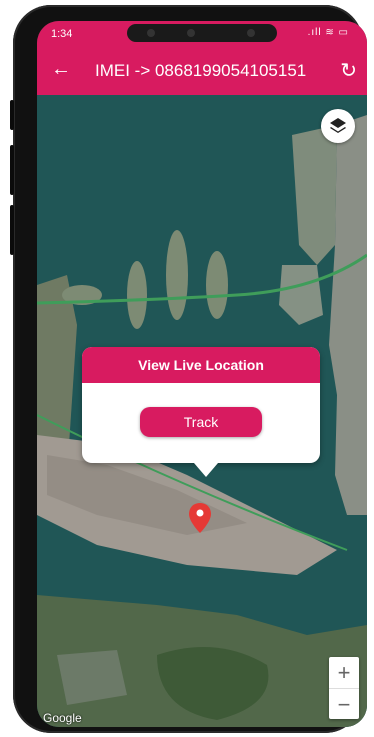  Describe the element at coordinates (61, 69) in the screenshot. I see `back-arrow-icon: ←` at that location.